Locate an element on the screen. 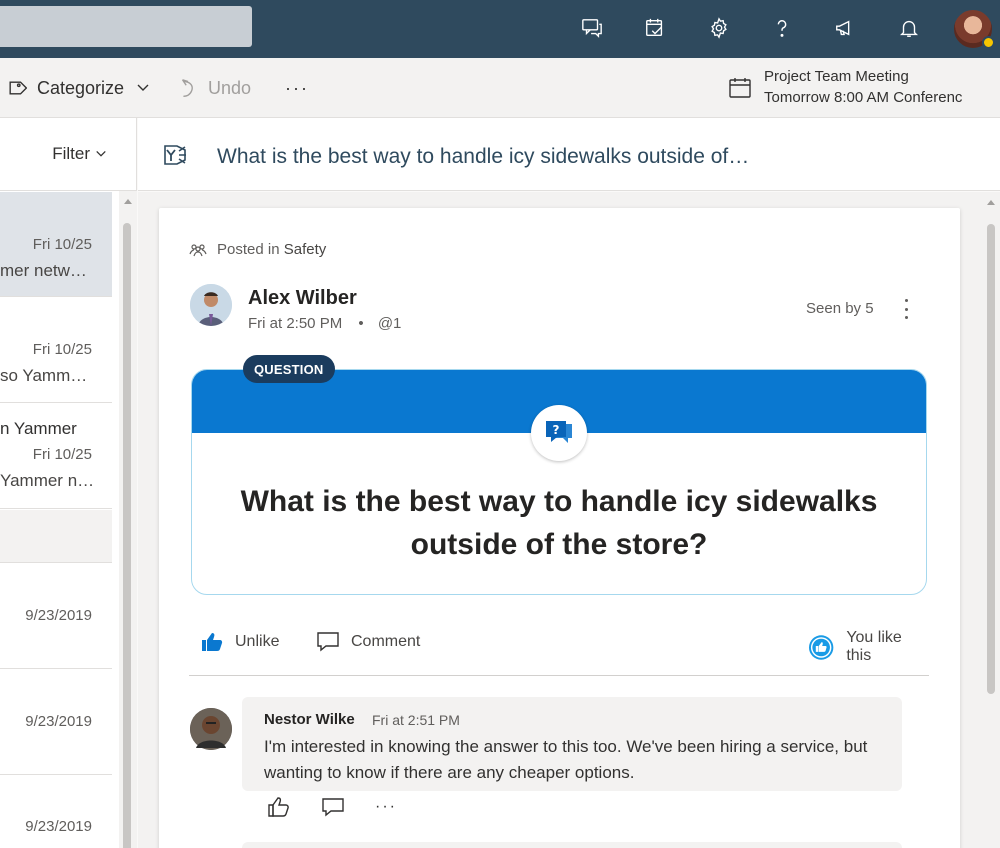 This screenshot has height=848, width=1000. posted-prefix: Posted in is located at coordinates (250, 249).